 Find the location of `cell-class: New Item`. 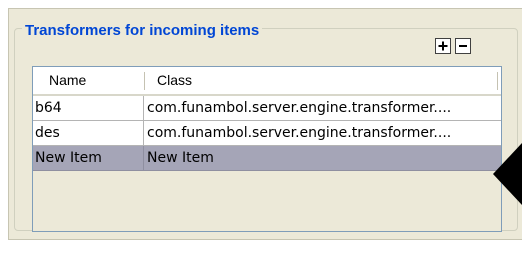

cell-class: New Item is located at coordinates (323, 158).